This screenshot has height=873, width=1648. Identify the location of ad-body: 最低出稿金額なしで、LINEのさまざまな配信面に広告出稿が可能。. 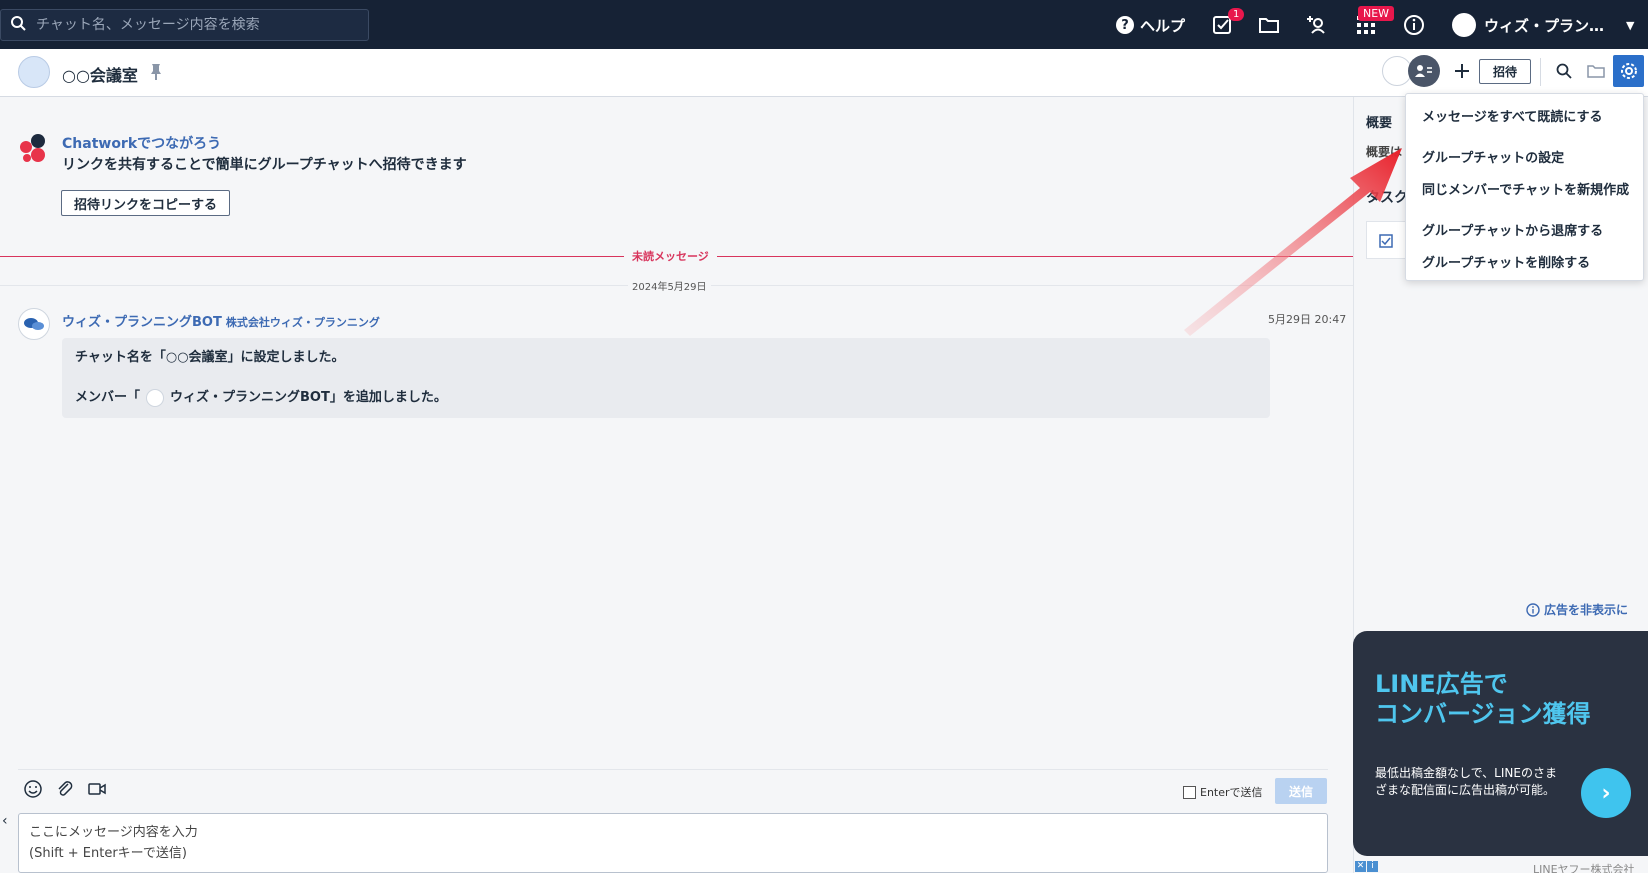
(1466, 781).